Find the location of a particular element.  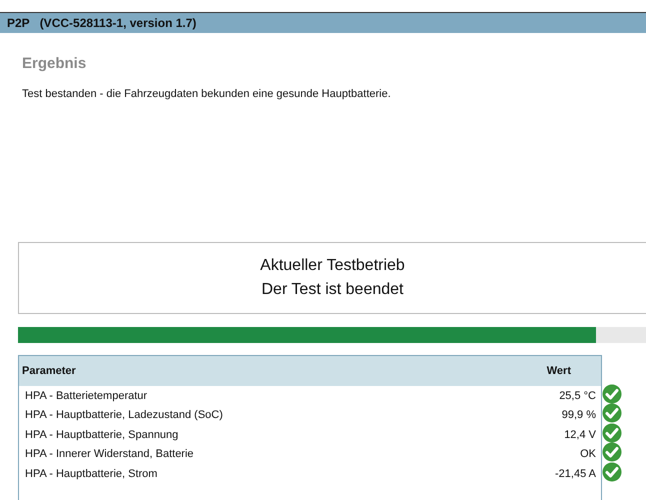

table-cell: HPA - Hauptbatterie, Strom is located at coordinates (91, 474).